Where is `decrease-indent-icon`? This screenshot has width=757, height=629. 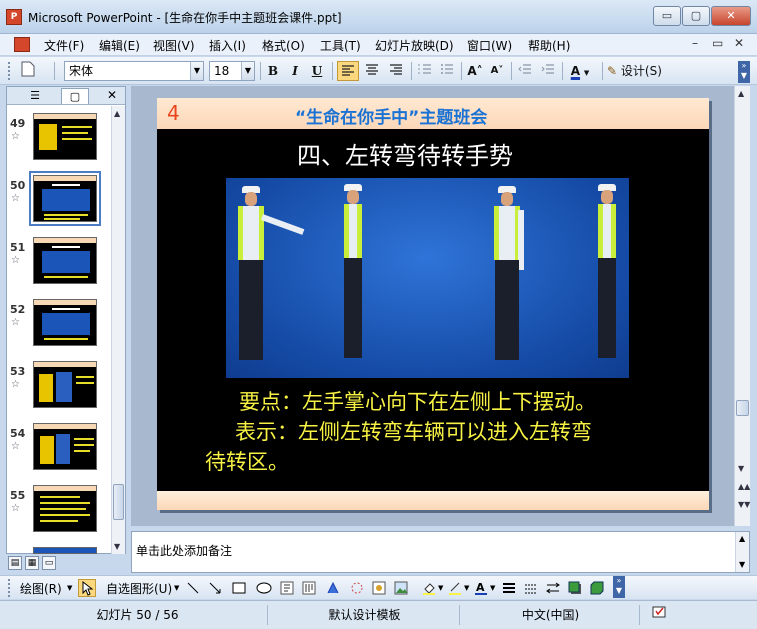
decrease-indent-icon is located at coordinates (525, 71).